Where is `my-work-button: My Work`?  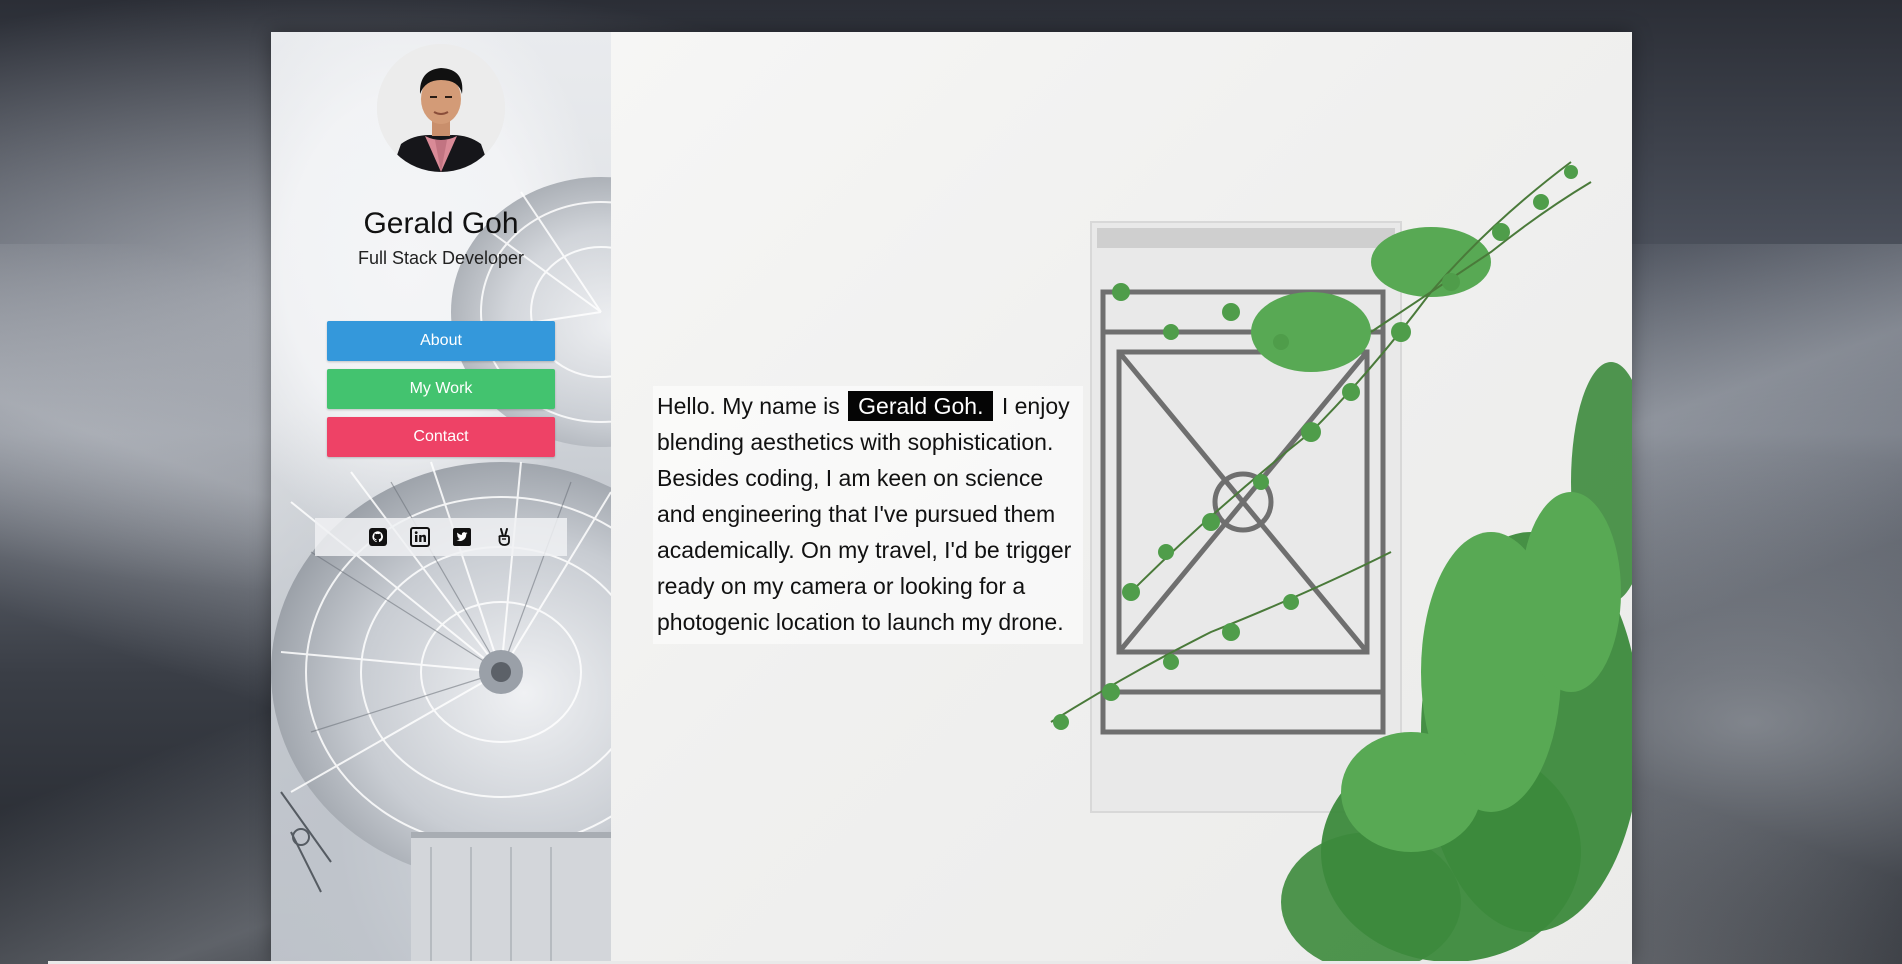 my-work-button: My Work is located at coordinates (441, 389).